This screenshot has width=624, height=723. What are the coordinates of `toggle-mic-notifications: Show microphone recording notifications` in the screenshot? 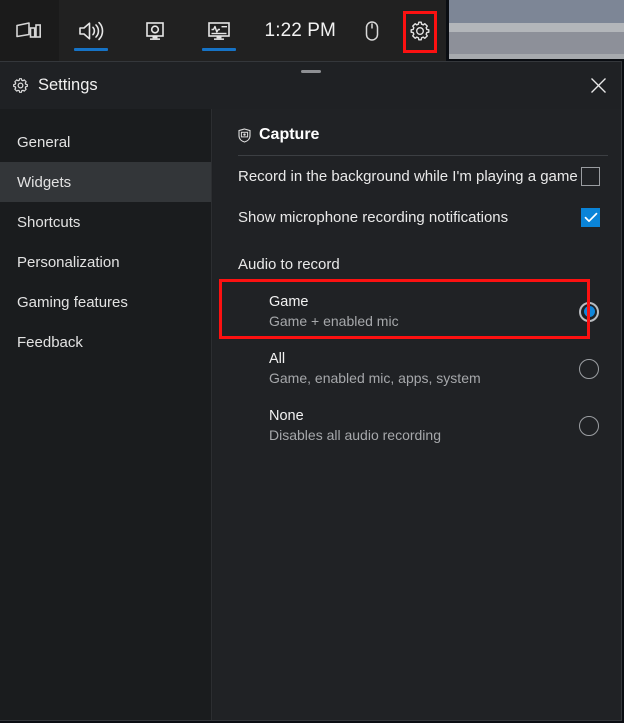 It's located at (423, 217).